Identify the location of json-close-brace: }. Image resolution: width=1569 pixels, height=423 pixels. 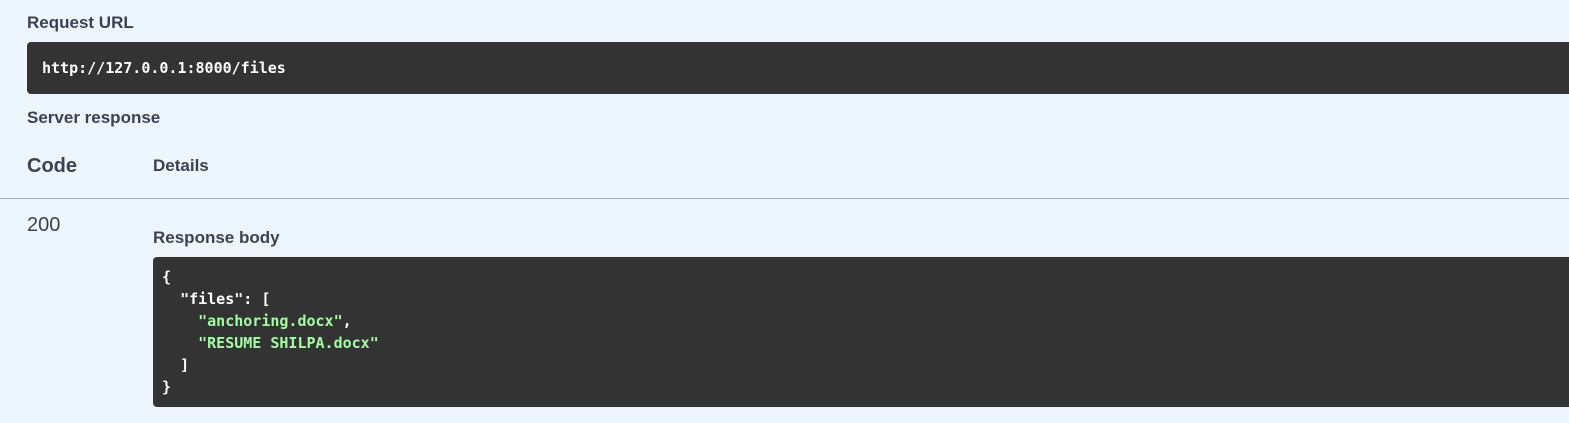
(167, 387).